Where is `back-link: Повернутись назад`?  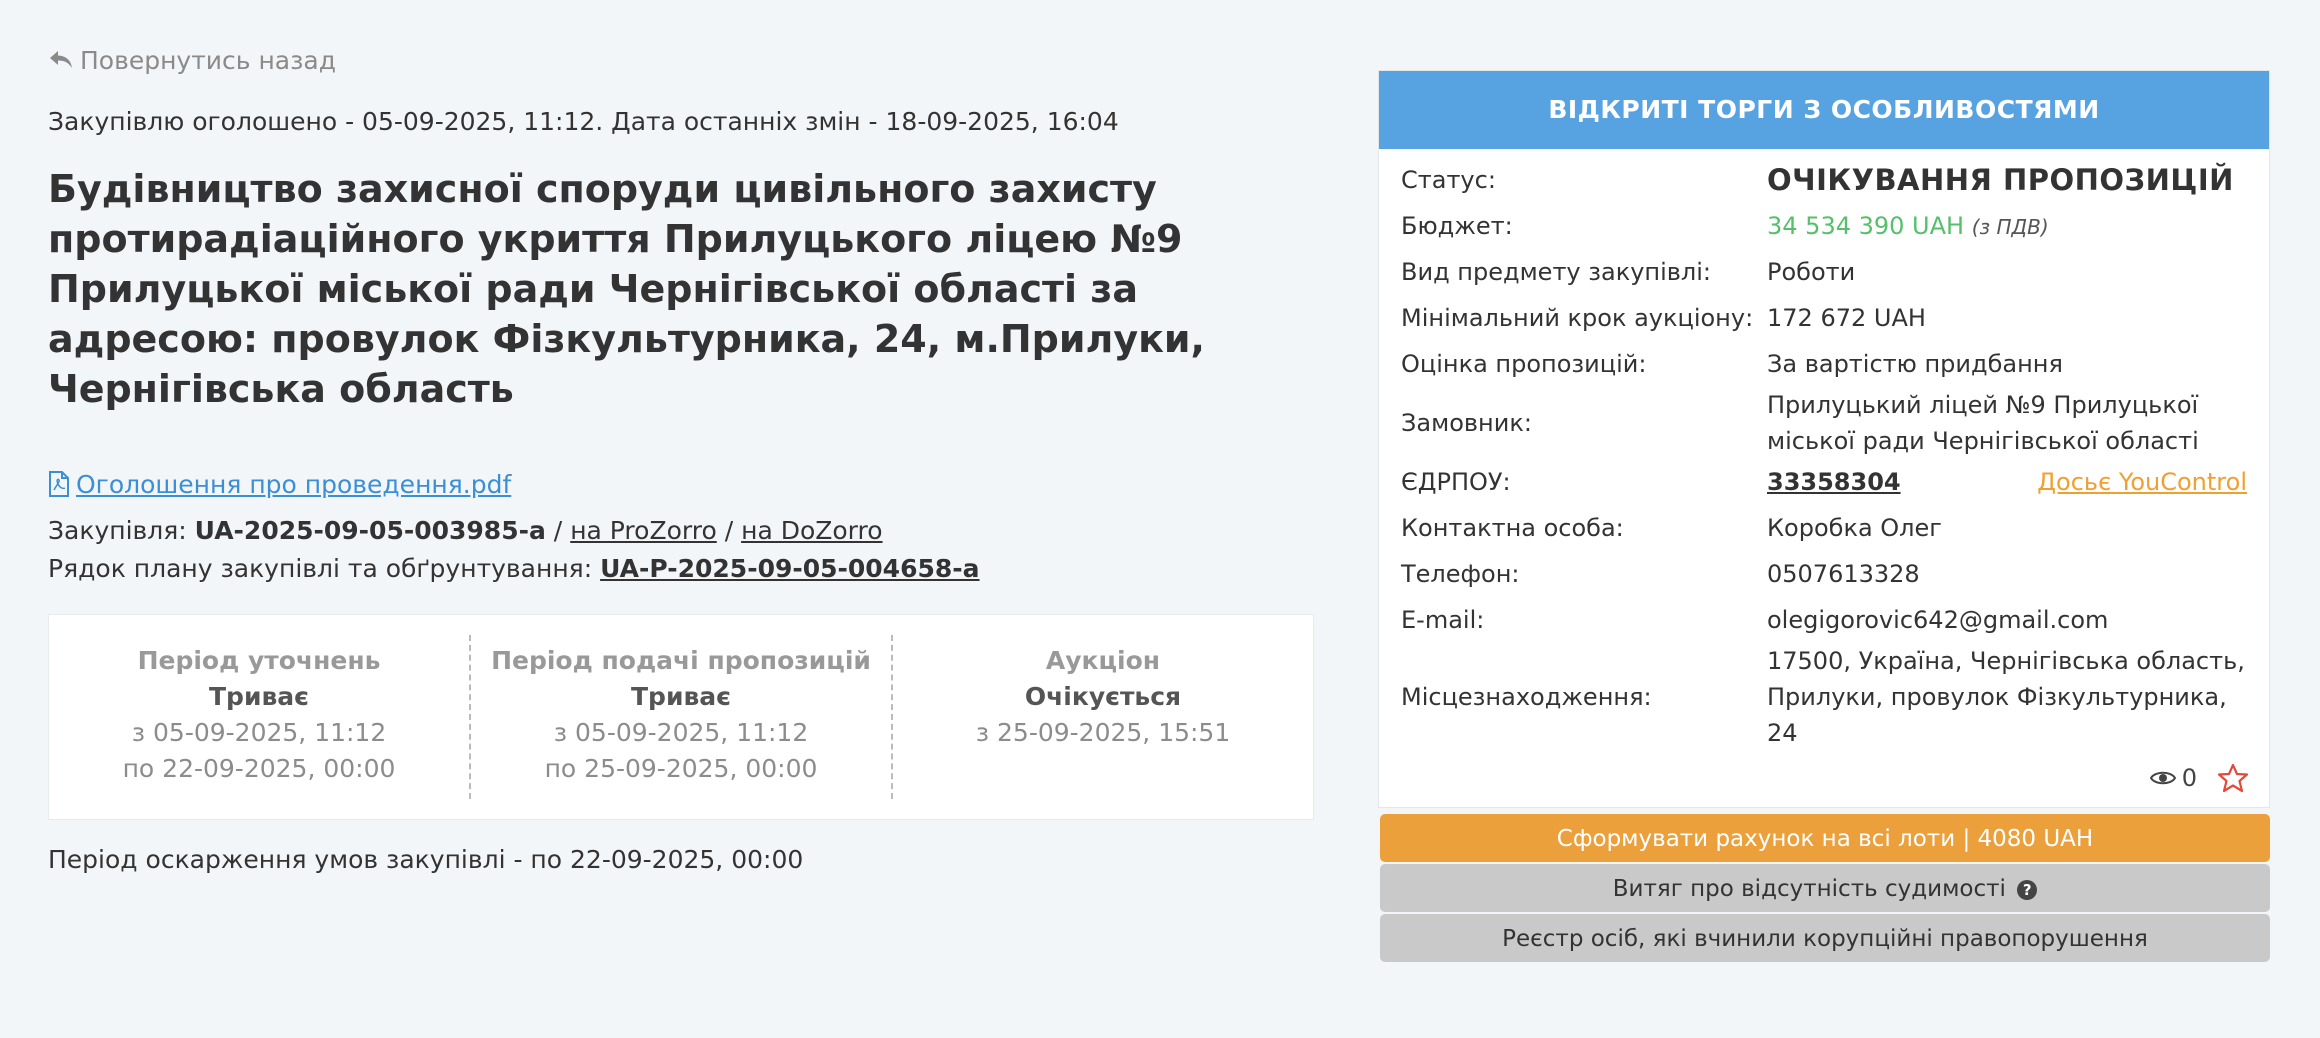
back-link: Повернутись назад is located at coordinates (683, 60).